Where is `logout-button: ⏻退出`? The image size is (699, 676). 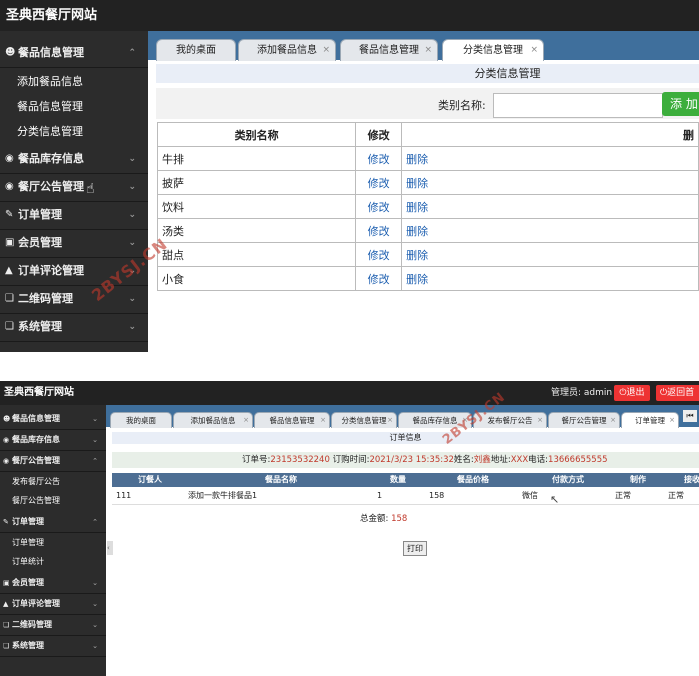
logout-button: ⏻退出 is located at coordinates (632, 393).